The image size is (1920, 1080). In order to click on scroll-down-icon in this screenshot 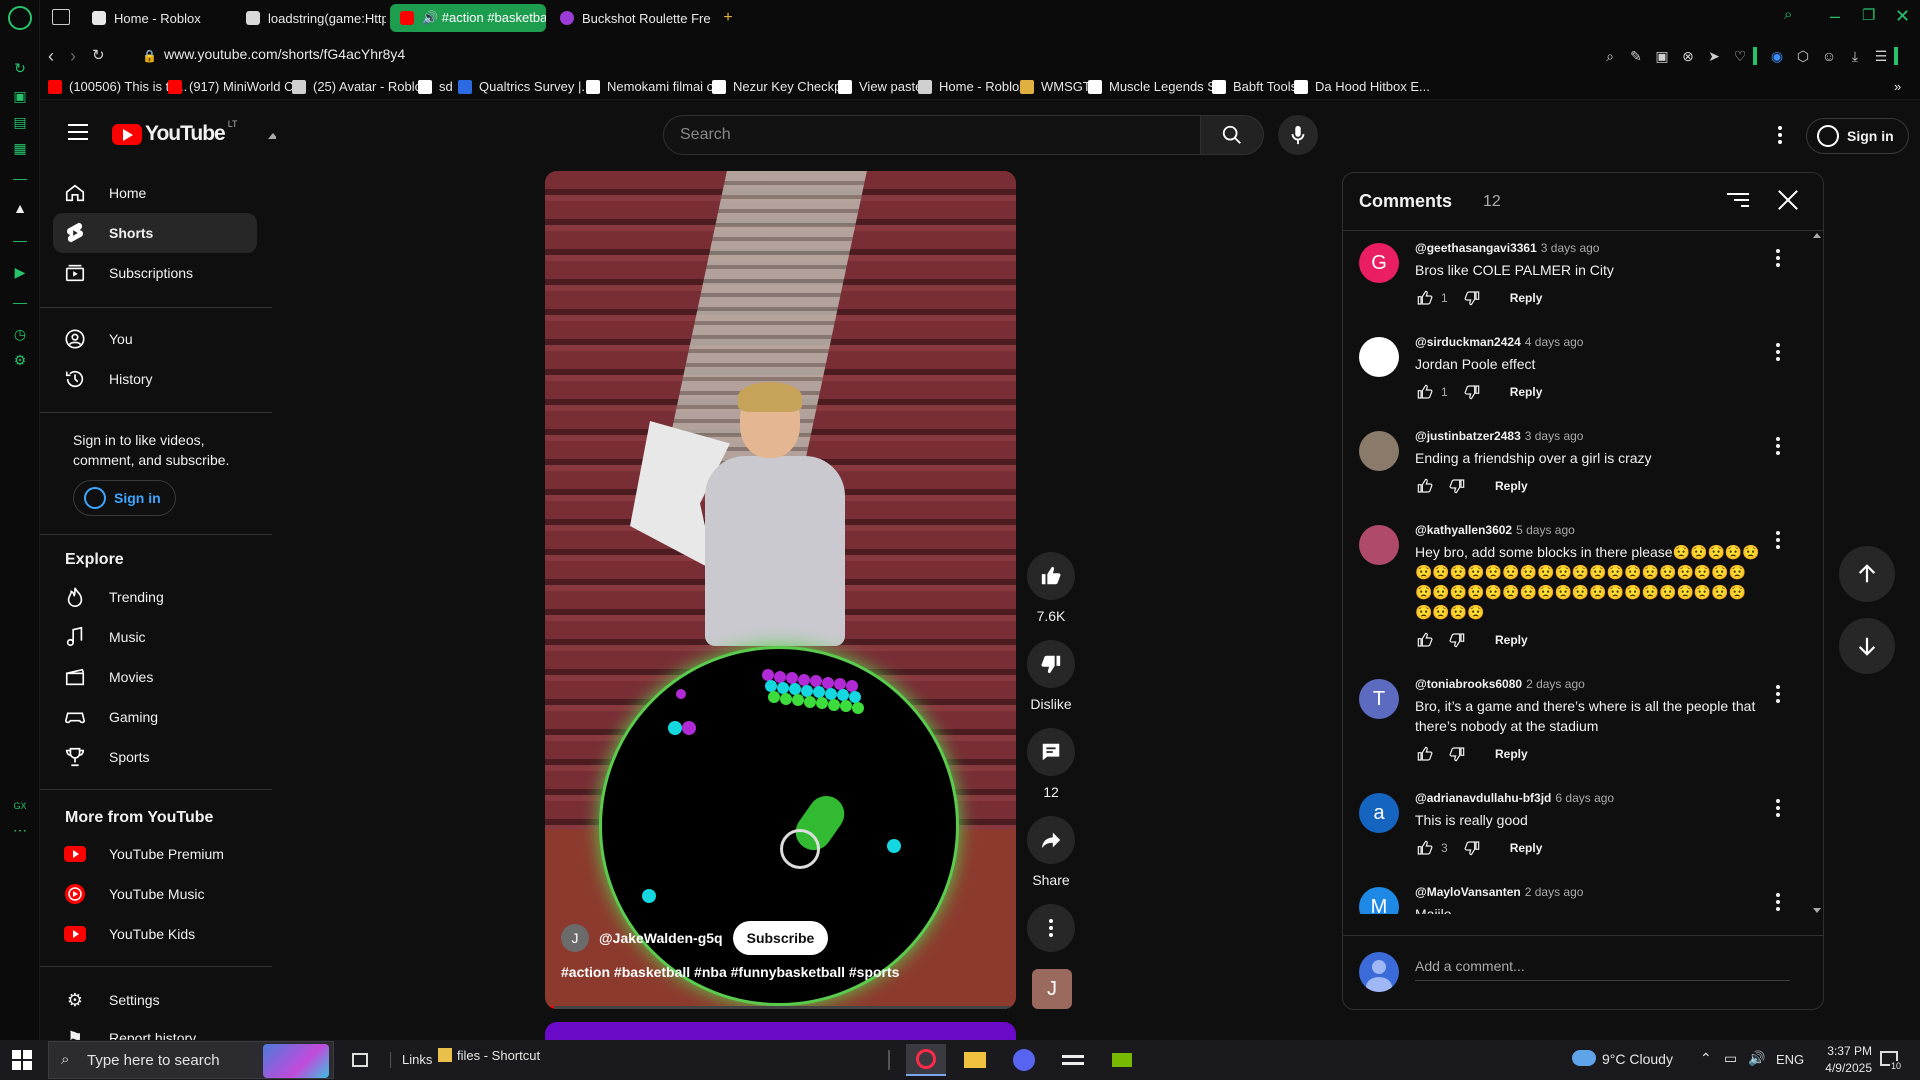, I will do `click(1817, 910)`.